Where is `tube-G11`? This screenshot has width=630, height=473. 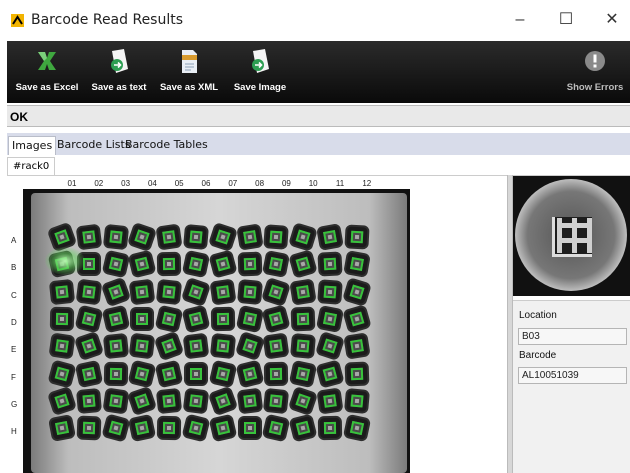
tube-G11 is located at coordinates (330, 401).